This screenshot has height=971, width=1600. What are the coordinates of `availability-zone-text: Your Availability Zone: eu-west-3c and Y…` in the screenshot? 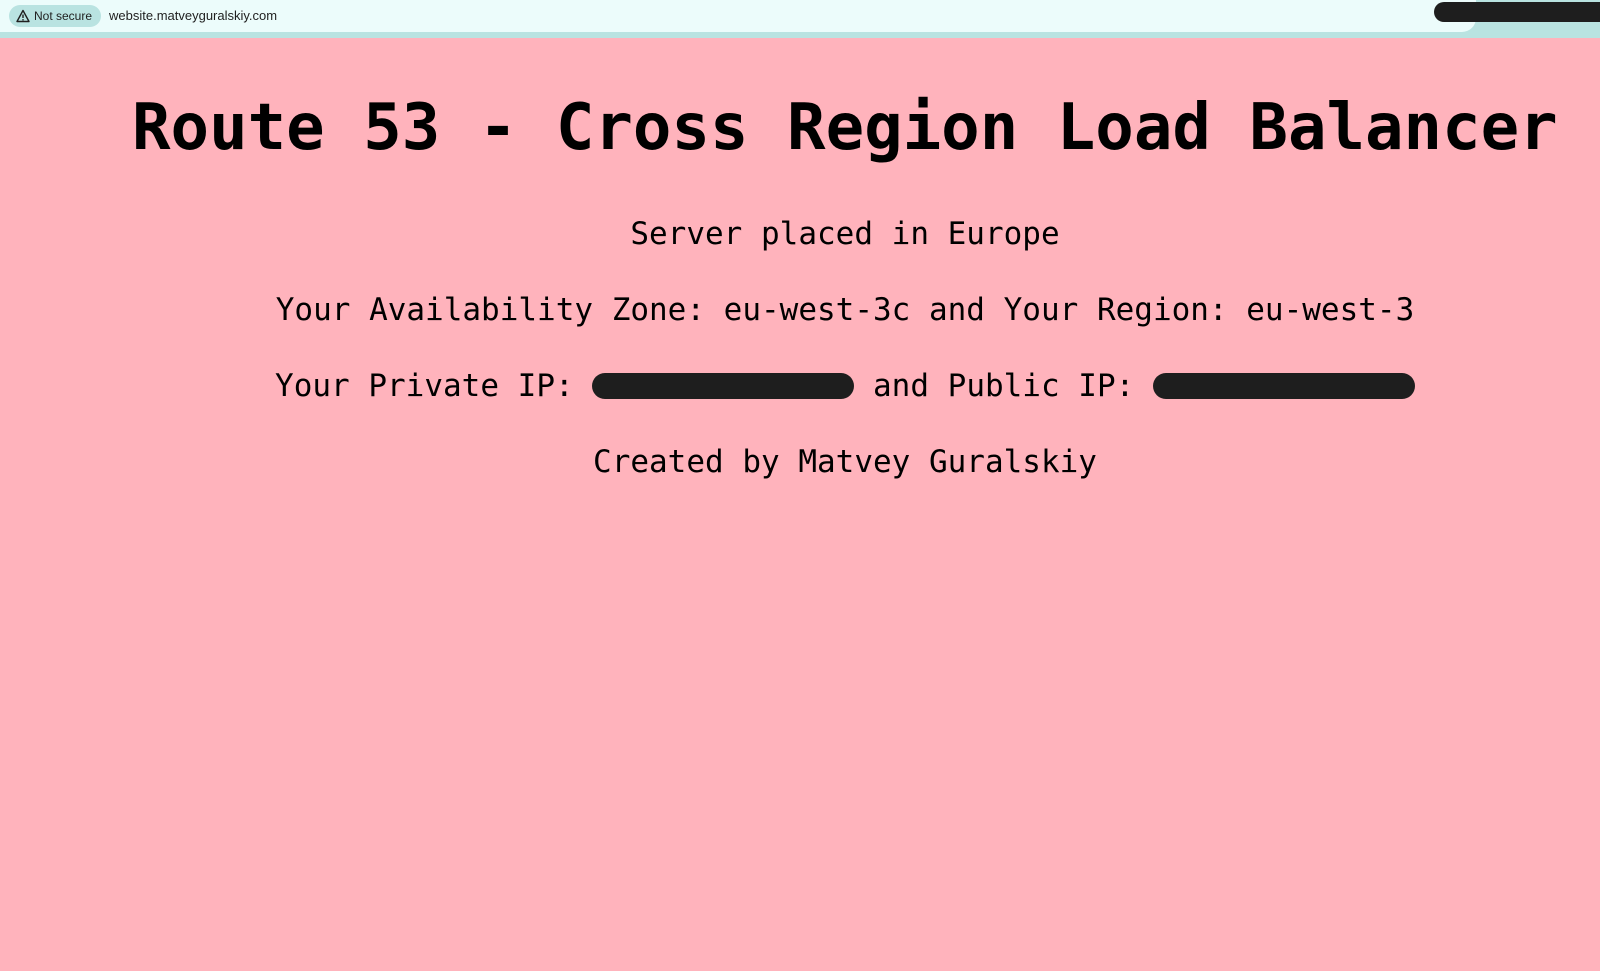 It's located at (845, 310).